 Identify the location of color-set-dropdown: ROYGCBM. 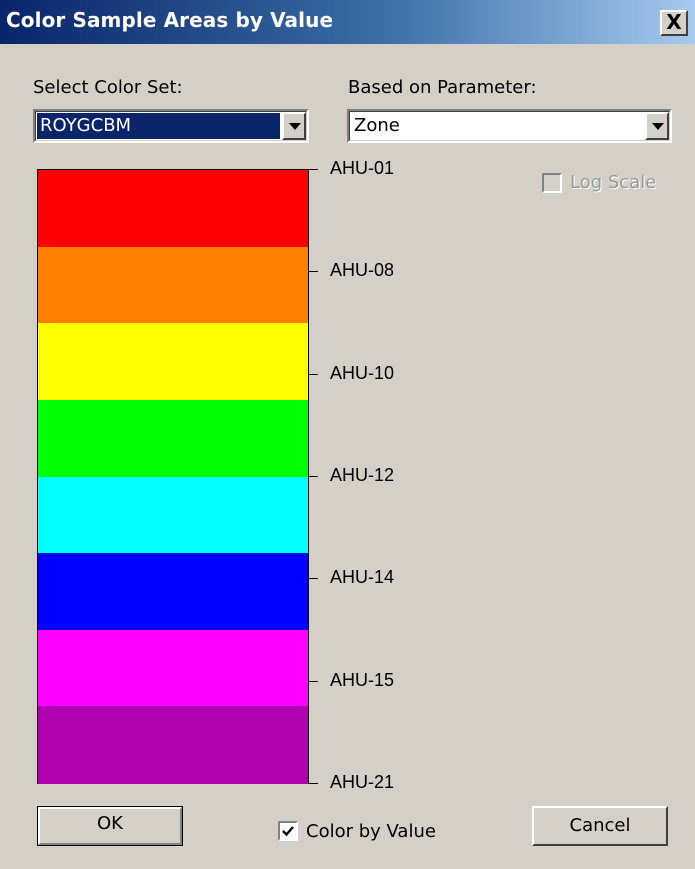
(171, 126).